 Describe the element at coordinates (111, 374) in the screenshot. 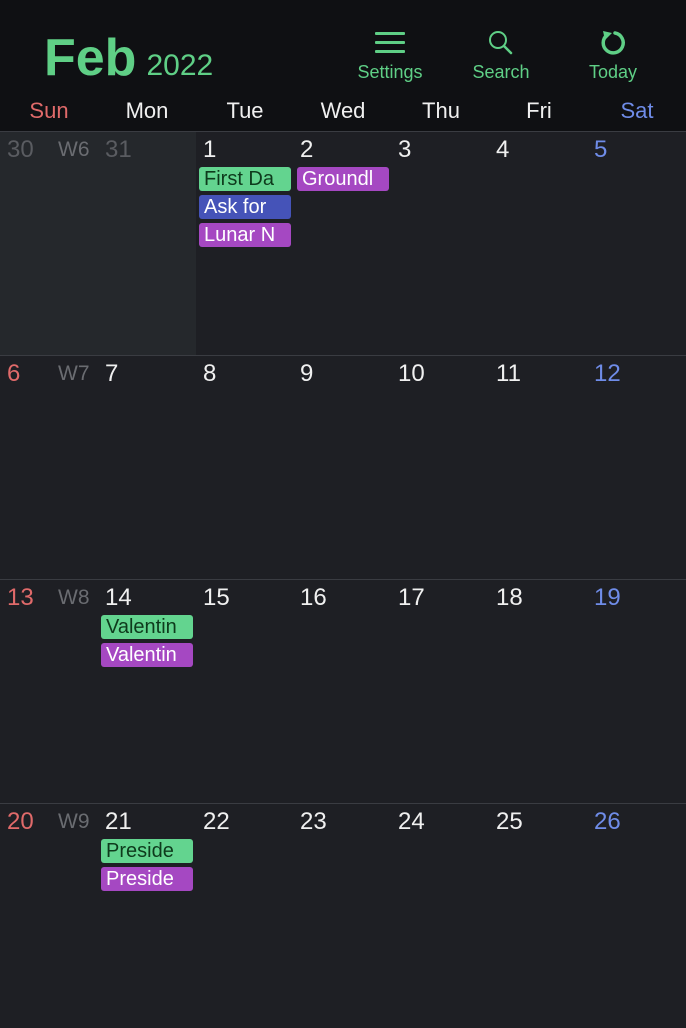

I see `day-cell: 7` at that location.